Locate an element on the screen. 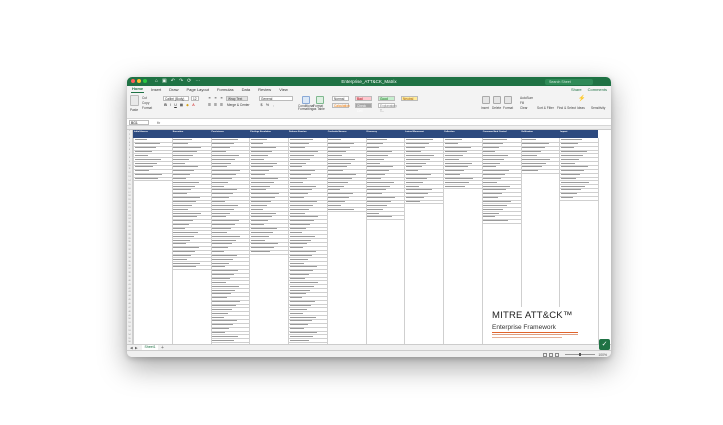 The image size is (723, 425). align-middle-icon: ≡ is located at coordinates (215, 98).